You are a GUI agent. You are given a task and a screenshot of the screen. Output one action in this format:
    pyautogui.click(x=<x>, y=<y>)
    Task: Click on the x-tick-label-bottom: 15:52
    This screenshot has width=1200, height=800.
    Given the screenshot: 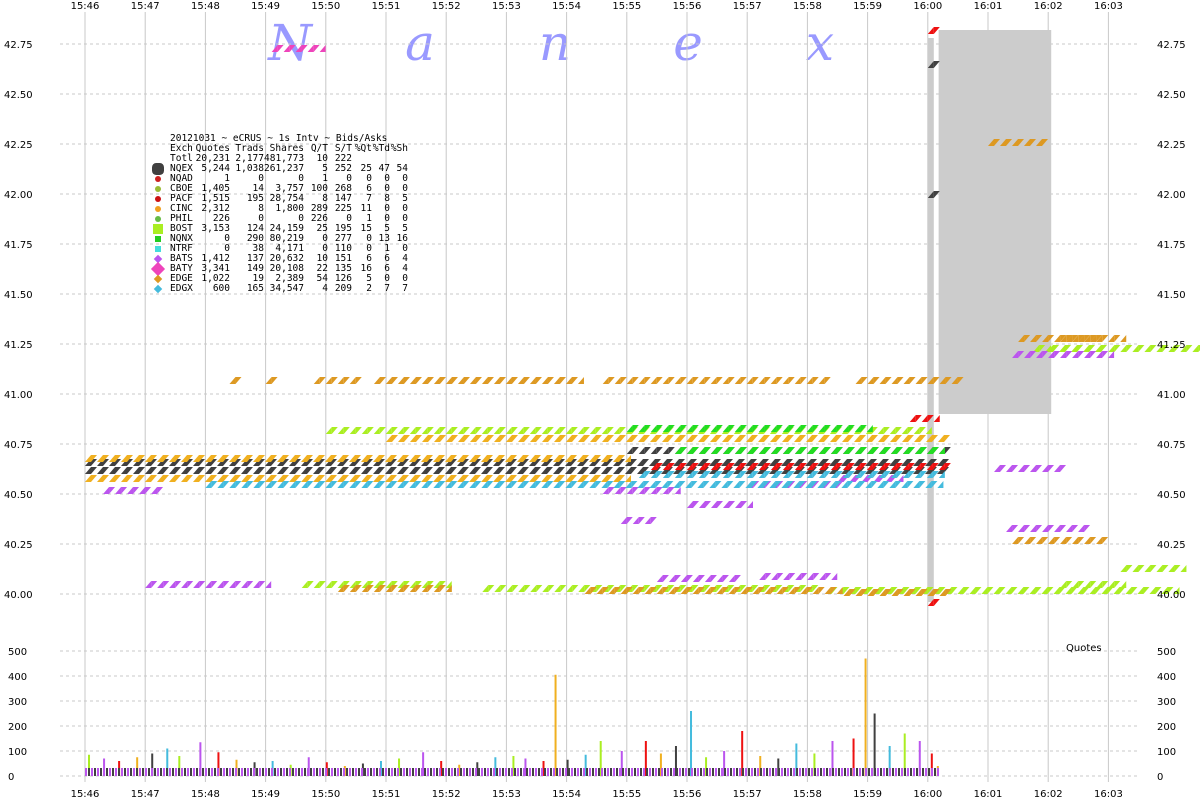 What is the action you would take?
    pyautogui.click(x=446, y=794)
    